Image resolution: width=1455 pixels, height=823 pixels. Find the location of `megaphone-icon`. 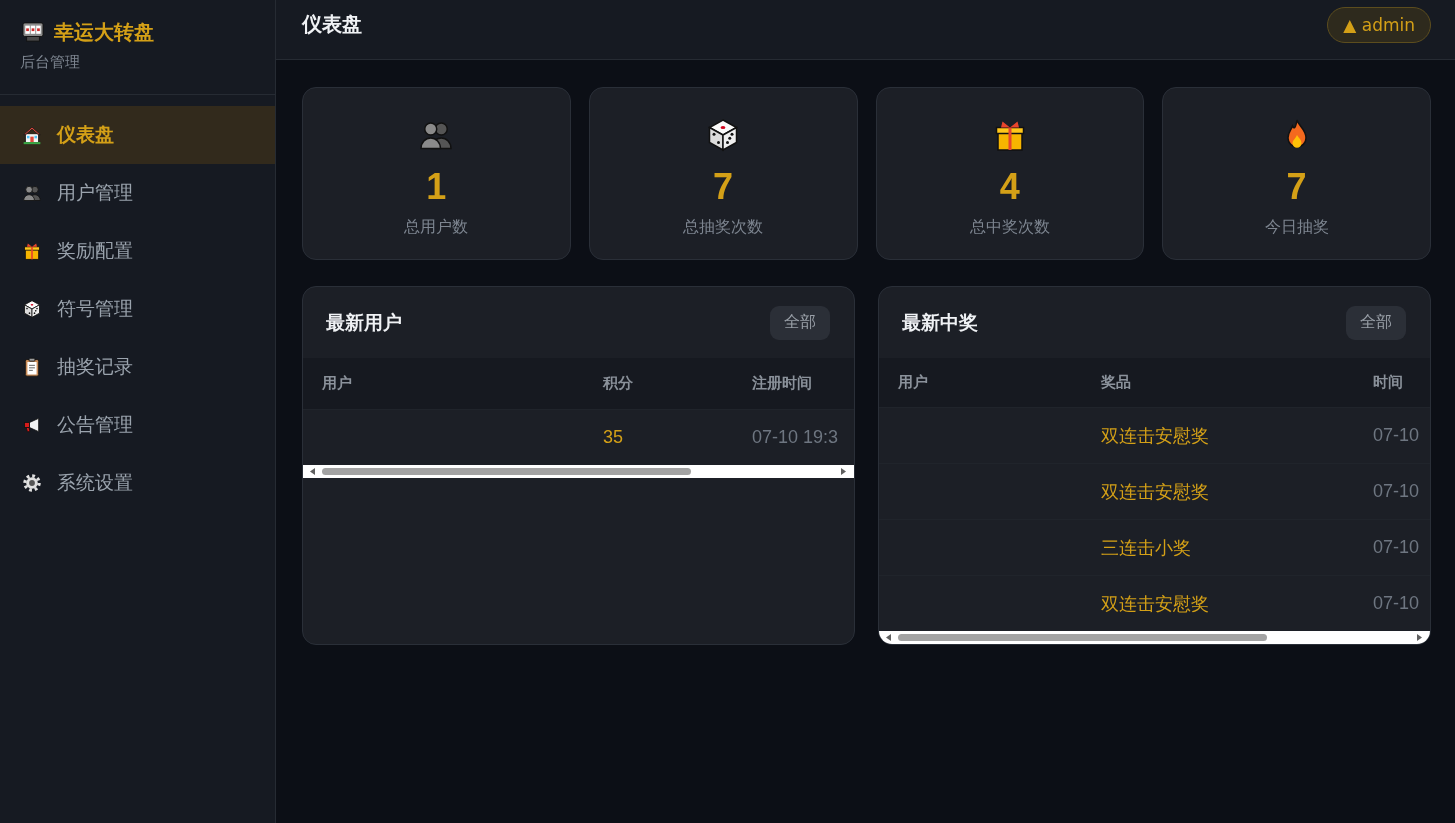

megaphone-icon is located at coordinates (32, 425).